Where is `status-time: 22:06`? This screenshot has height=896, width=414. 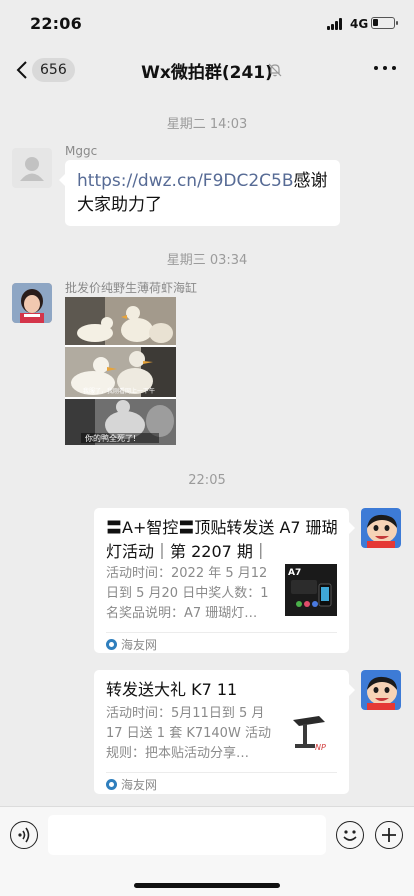
status-time: 22:06 is located at coordinates (56, 23).